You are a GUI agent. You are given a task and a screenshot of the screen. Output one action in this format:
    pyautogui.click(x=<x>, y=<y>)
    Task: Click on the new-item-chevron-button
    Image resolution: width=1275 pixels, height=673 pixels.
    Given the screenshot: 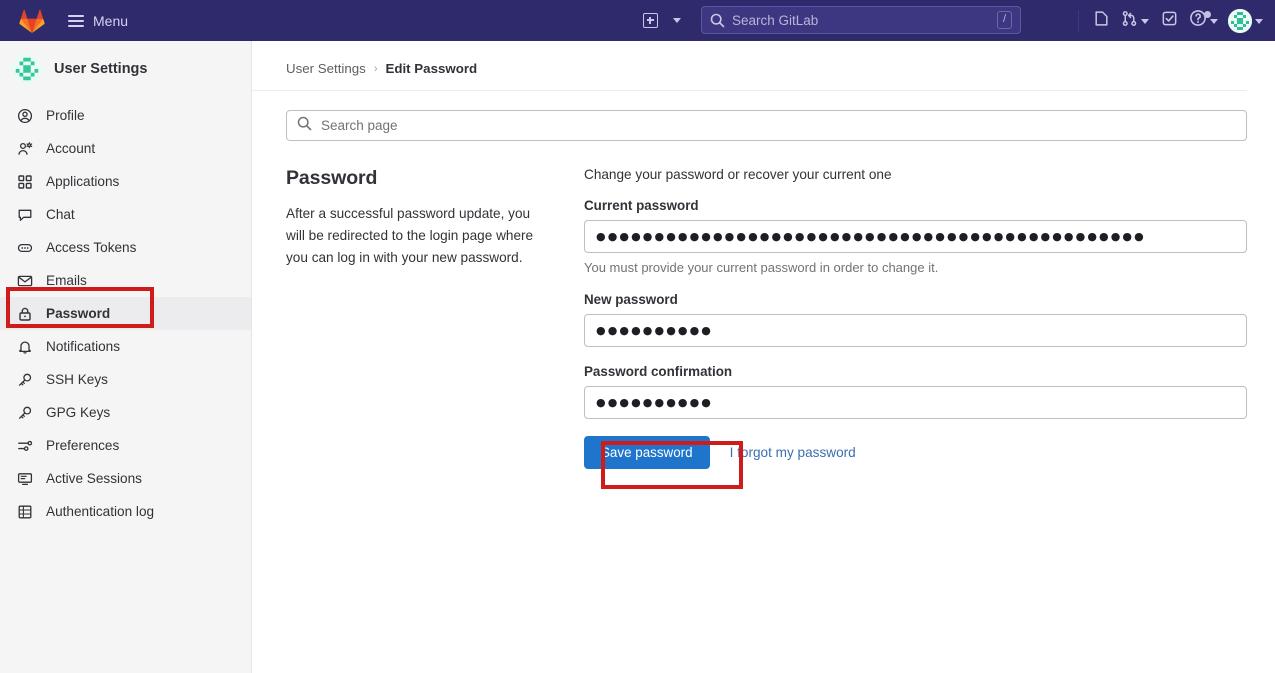 What is the action you would take?
    pyautogui.click(x=677, y=20)
    